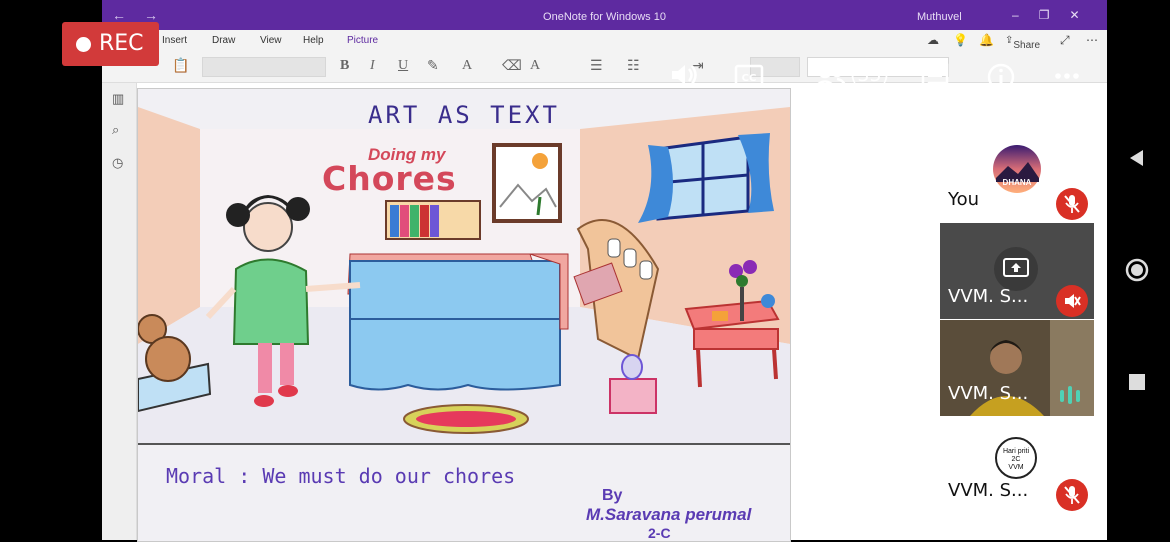 The image size is (1170, 542). Describe the element at coordinates (960, 40) in the screenshot. I see `lightbulb-icon: 💡` at that location.